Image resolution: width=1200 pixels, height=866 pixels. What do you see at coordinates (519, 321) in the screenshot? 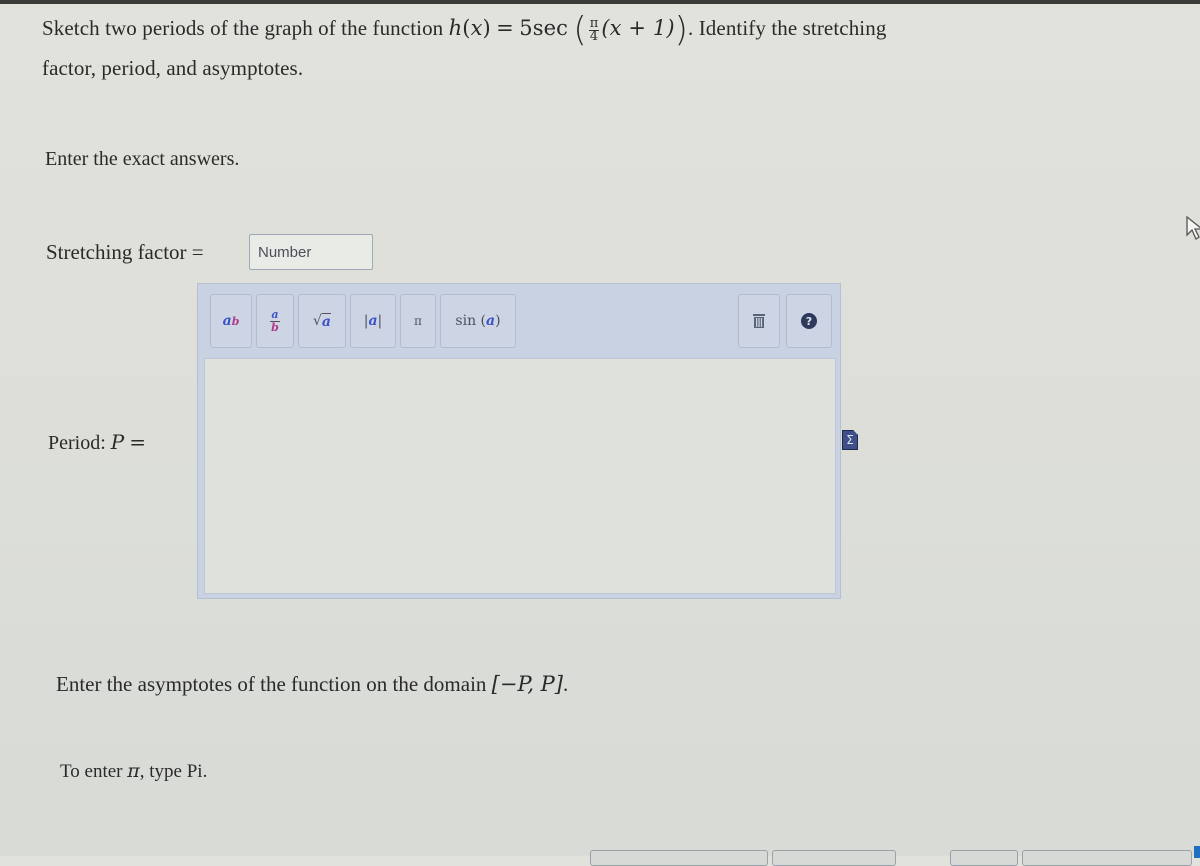
I see `math-toolbar: ab ab √ a | a | π sin (a) ?` at bounding box center [519, 321].